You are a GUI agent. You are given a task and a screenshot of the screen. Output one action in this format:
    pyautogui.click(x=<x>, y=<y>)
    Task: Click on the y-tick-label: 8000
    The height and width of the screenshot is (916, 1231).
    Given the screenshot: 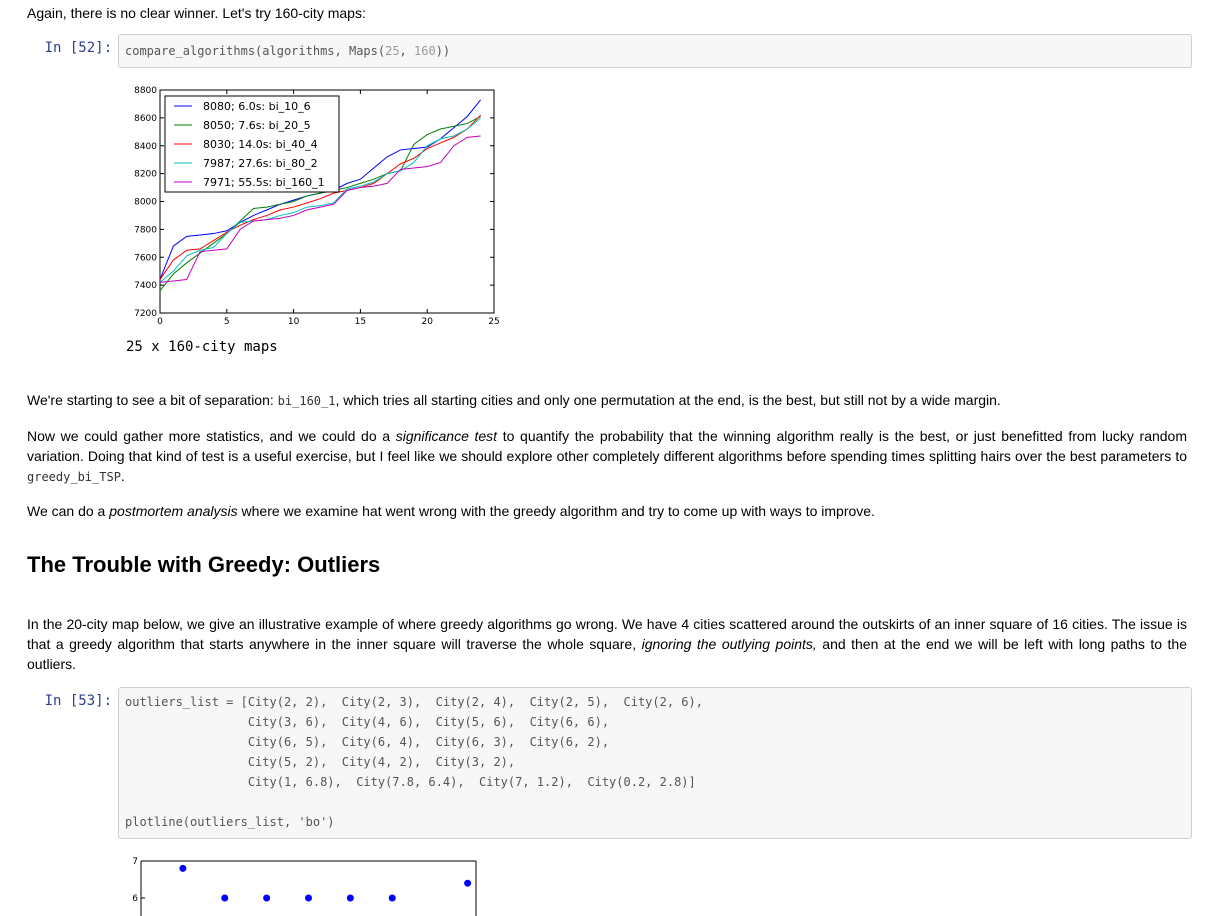 What is the action you would take?
    pyautogui.click(x=145, y=203)
    